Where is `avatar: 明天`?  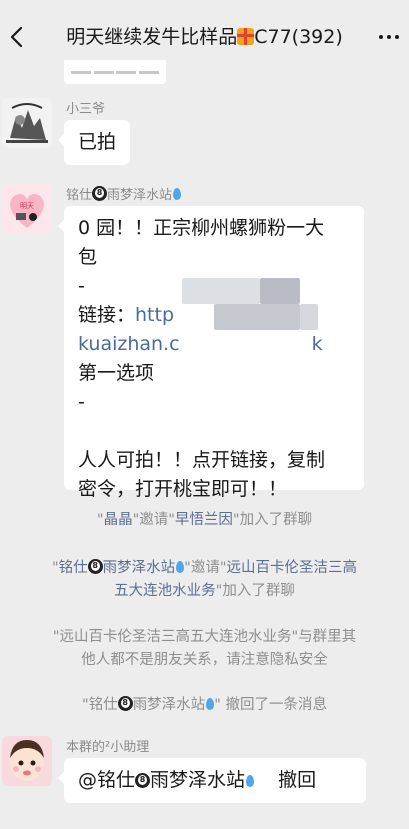
avatar: 明天 is located at coordinates (27, 209).